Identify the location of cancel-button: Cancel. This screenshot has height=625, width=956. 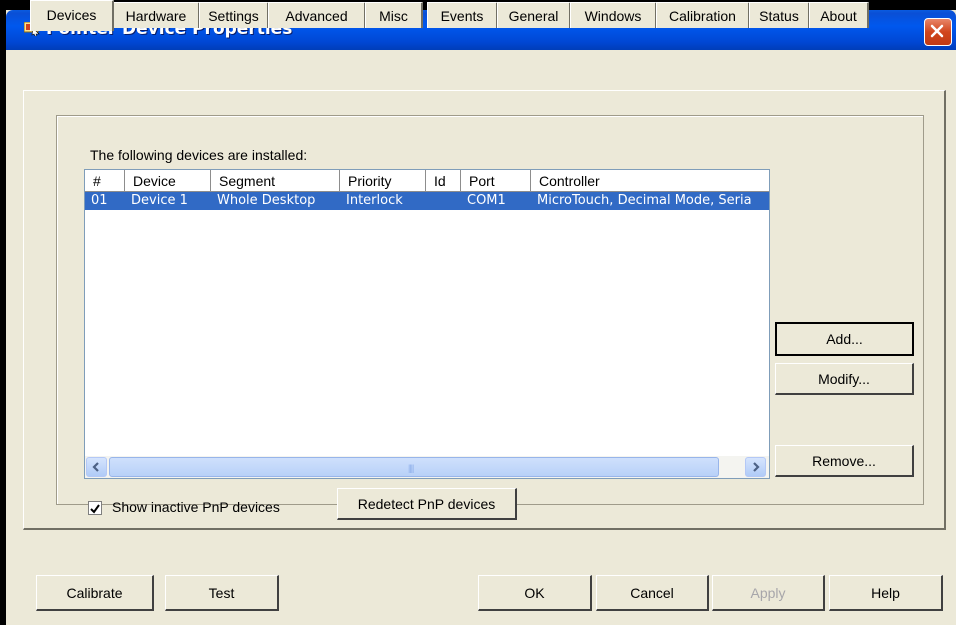
(652, 593).